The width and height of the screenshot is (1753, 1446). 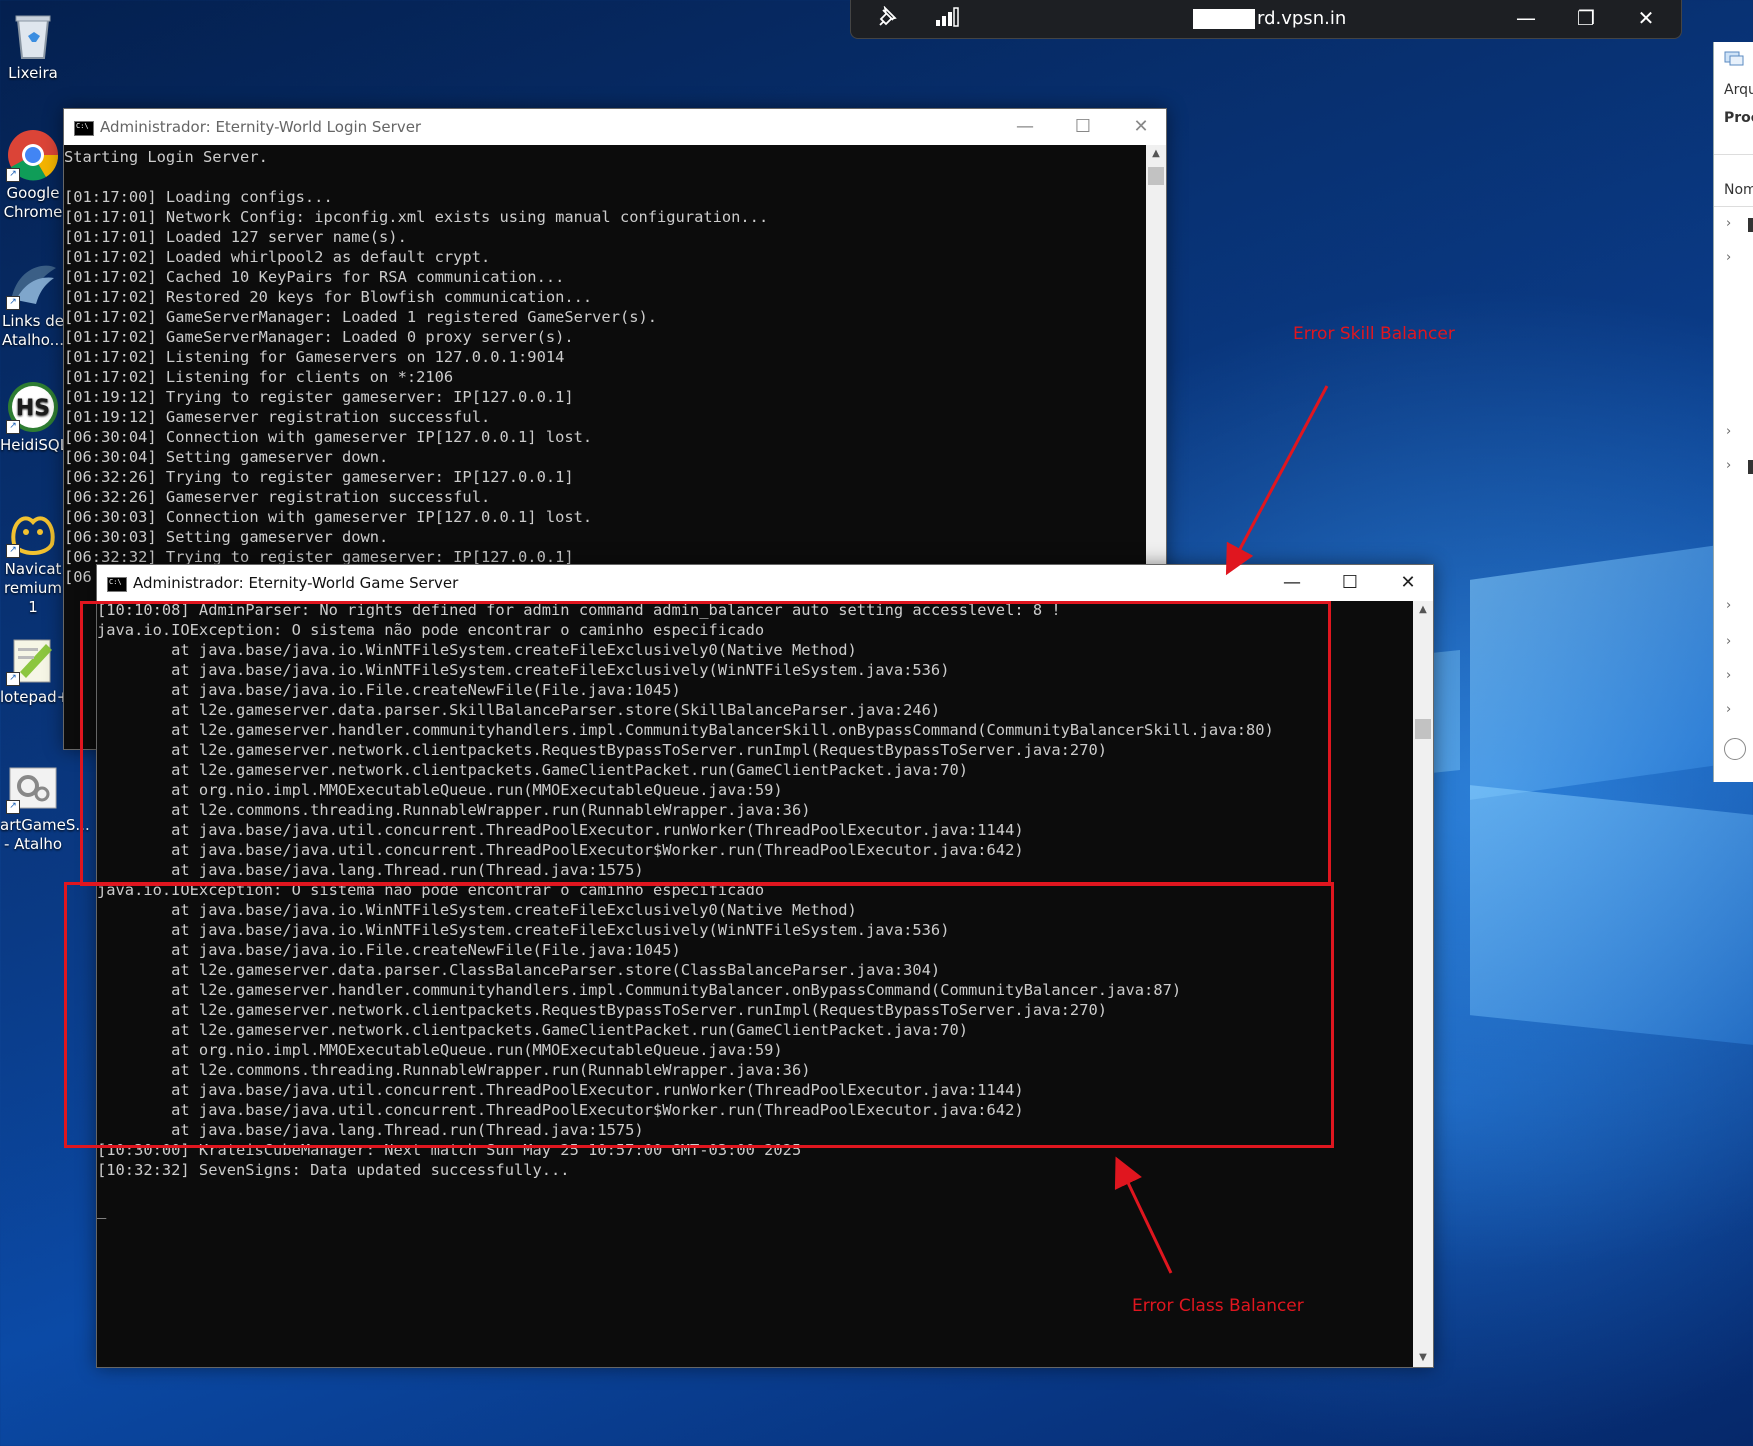 I want to click on skill-balancer-error-label: Error Skill Balancer, so click(x=1374, y=334).